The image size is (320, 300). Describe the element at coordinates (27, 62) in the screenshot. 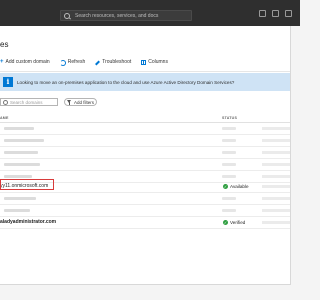

I see `add-custom-domain-label: Add custom domain` at that location.